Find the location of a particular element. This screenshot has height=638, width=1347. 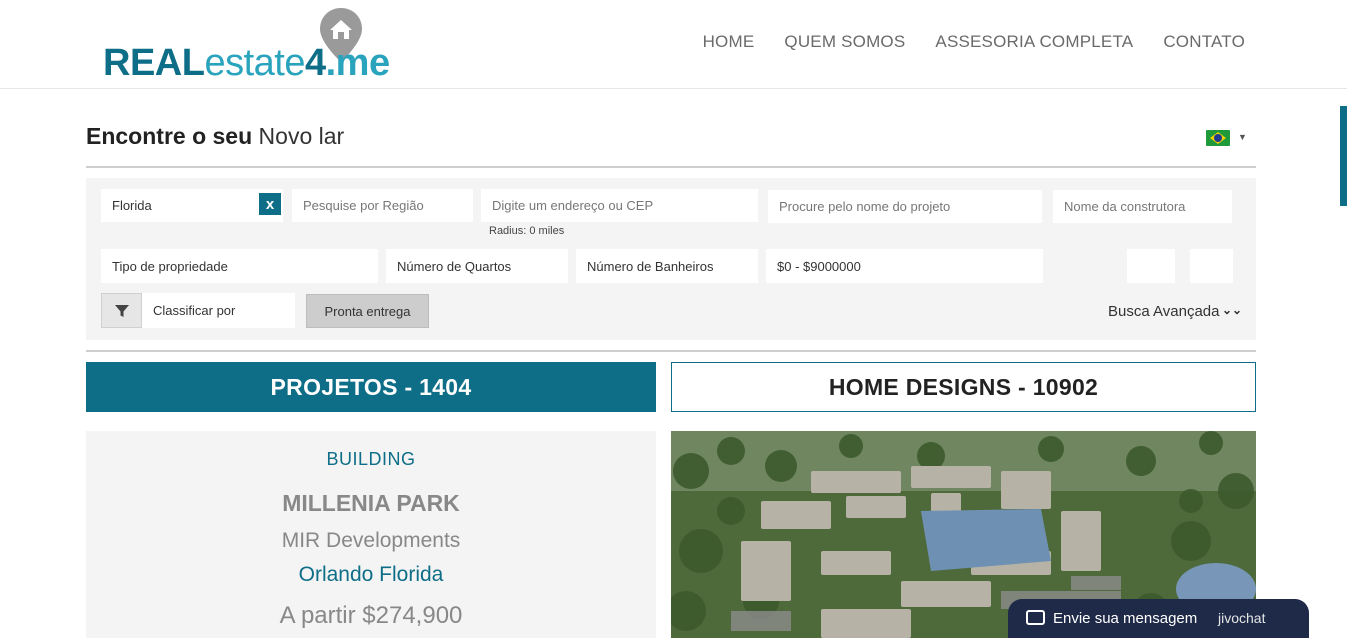

region-placeholder: Pesquise por Região is located at coordinates (363, 205).